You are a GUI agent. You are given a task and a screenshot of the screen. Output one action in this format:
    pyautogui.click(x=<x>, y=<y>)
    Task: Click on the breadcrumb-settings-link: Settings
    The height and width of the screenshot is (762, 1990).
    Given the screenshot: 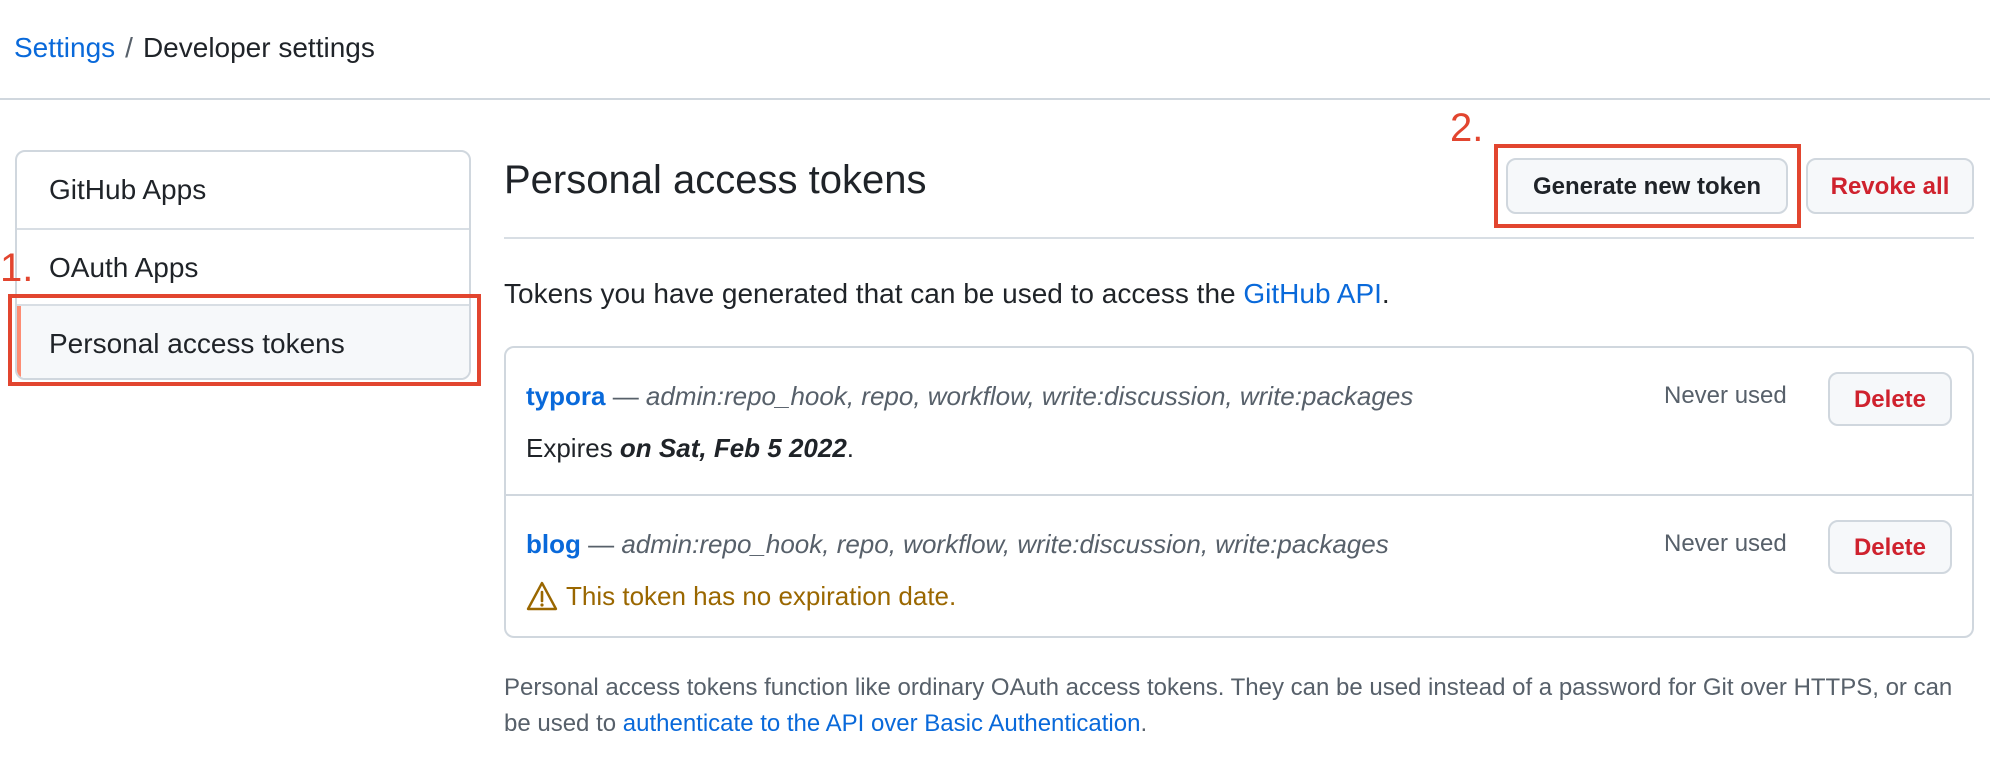 What is the action you would take?
    pyautogui.click(x=64, y=47)
    